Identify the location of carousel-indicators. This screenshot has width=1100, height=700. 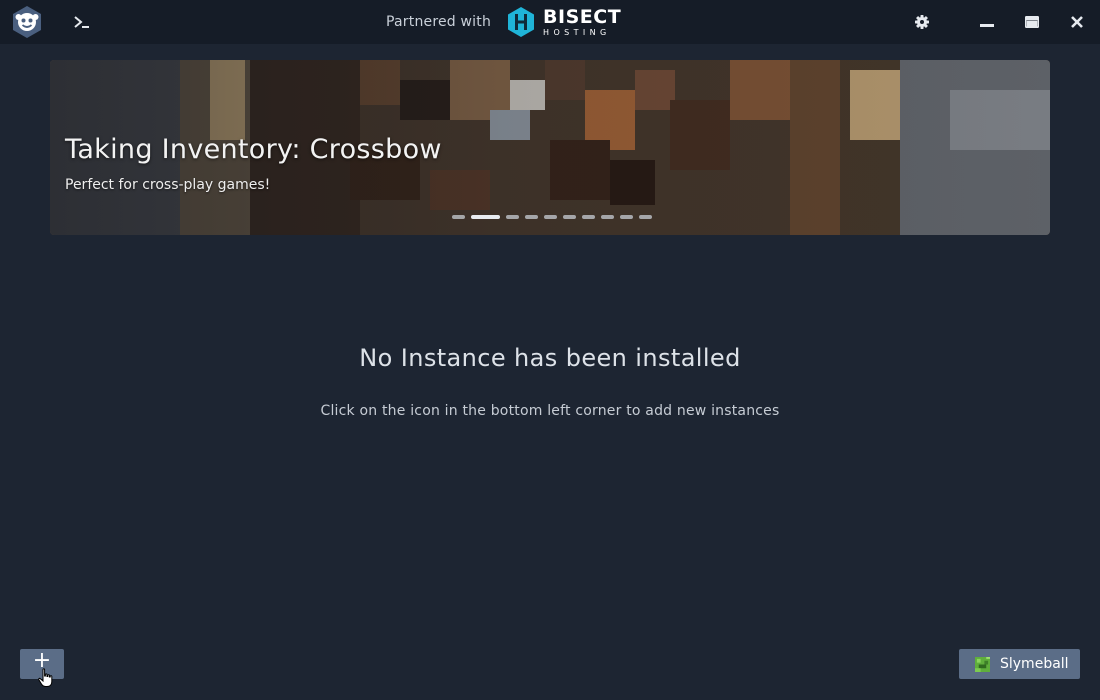
(552, 217).